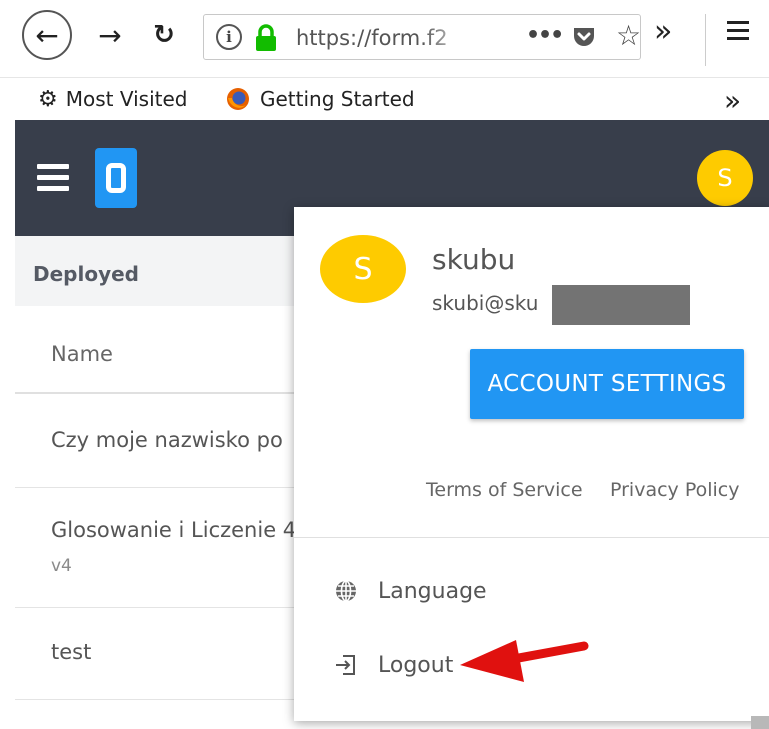 The width and height of the screenshot is (769, 729). What do you see at coordinates (607, 384) in the screenshot?
I see `account-settings-button: ACCOUNT SETTINGS` at bounding box center [607, 384].